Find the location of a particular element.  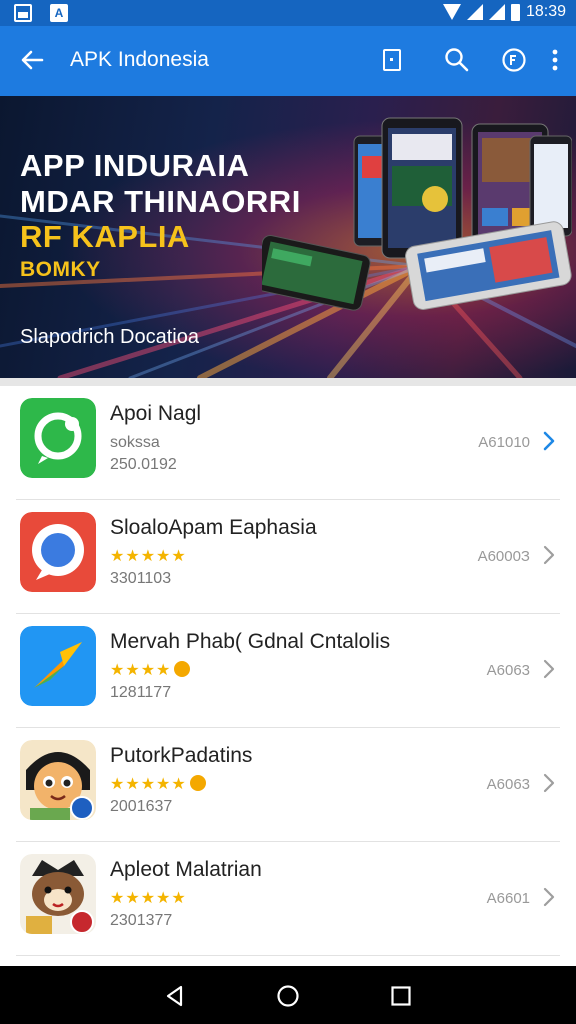

back-arrow-icon is located at coordinates (32, 60).